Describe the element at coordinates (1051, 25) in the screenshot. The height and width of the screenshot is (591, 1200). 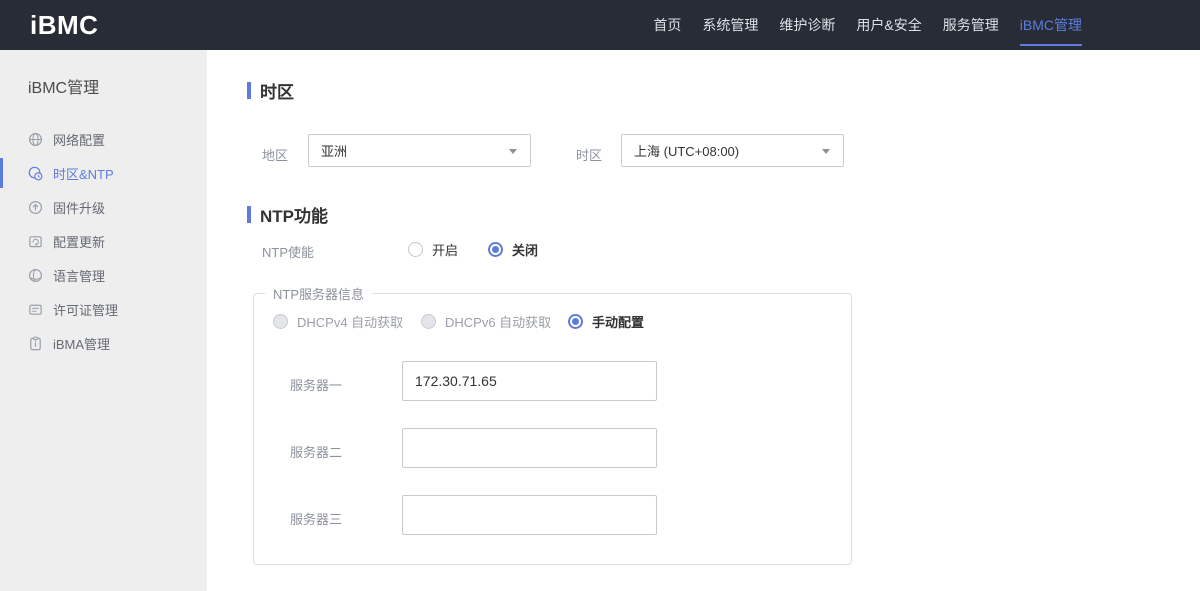
I see `nav-item-ibmc-management: iBMC管理` at that location.